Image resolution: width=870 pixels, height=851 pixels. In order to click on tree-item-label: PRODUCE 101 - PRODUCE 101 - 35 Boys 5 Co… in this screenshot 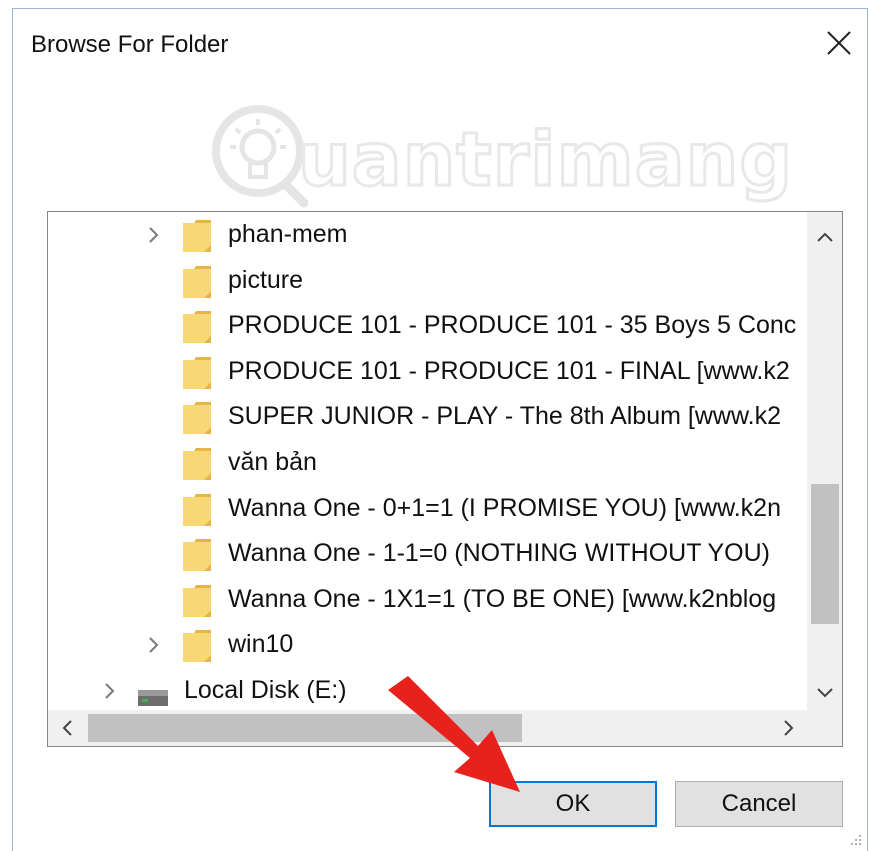, I will do `click(512, 325)`.